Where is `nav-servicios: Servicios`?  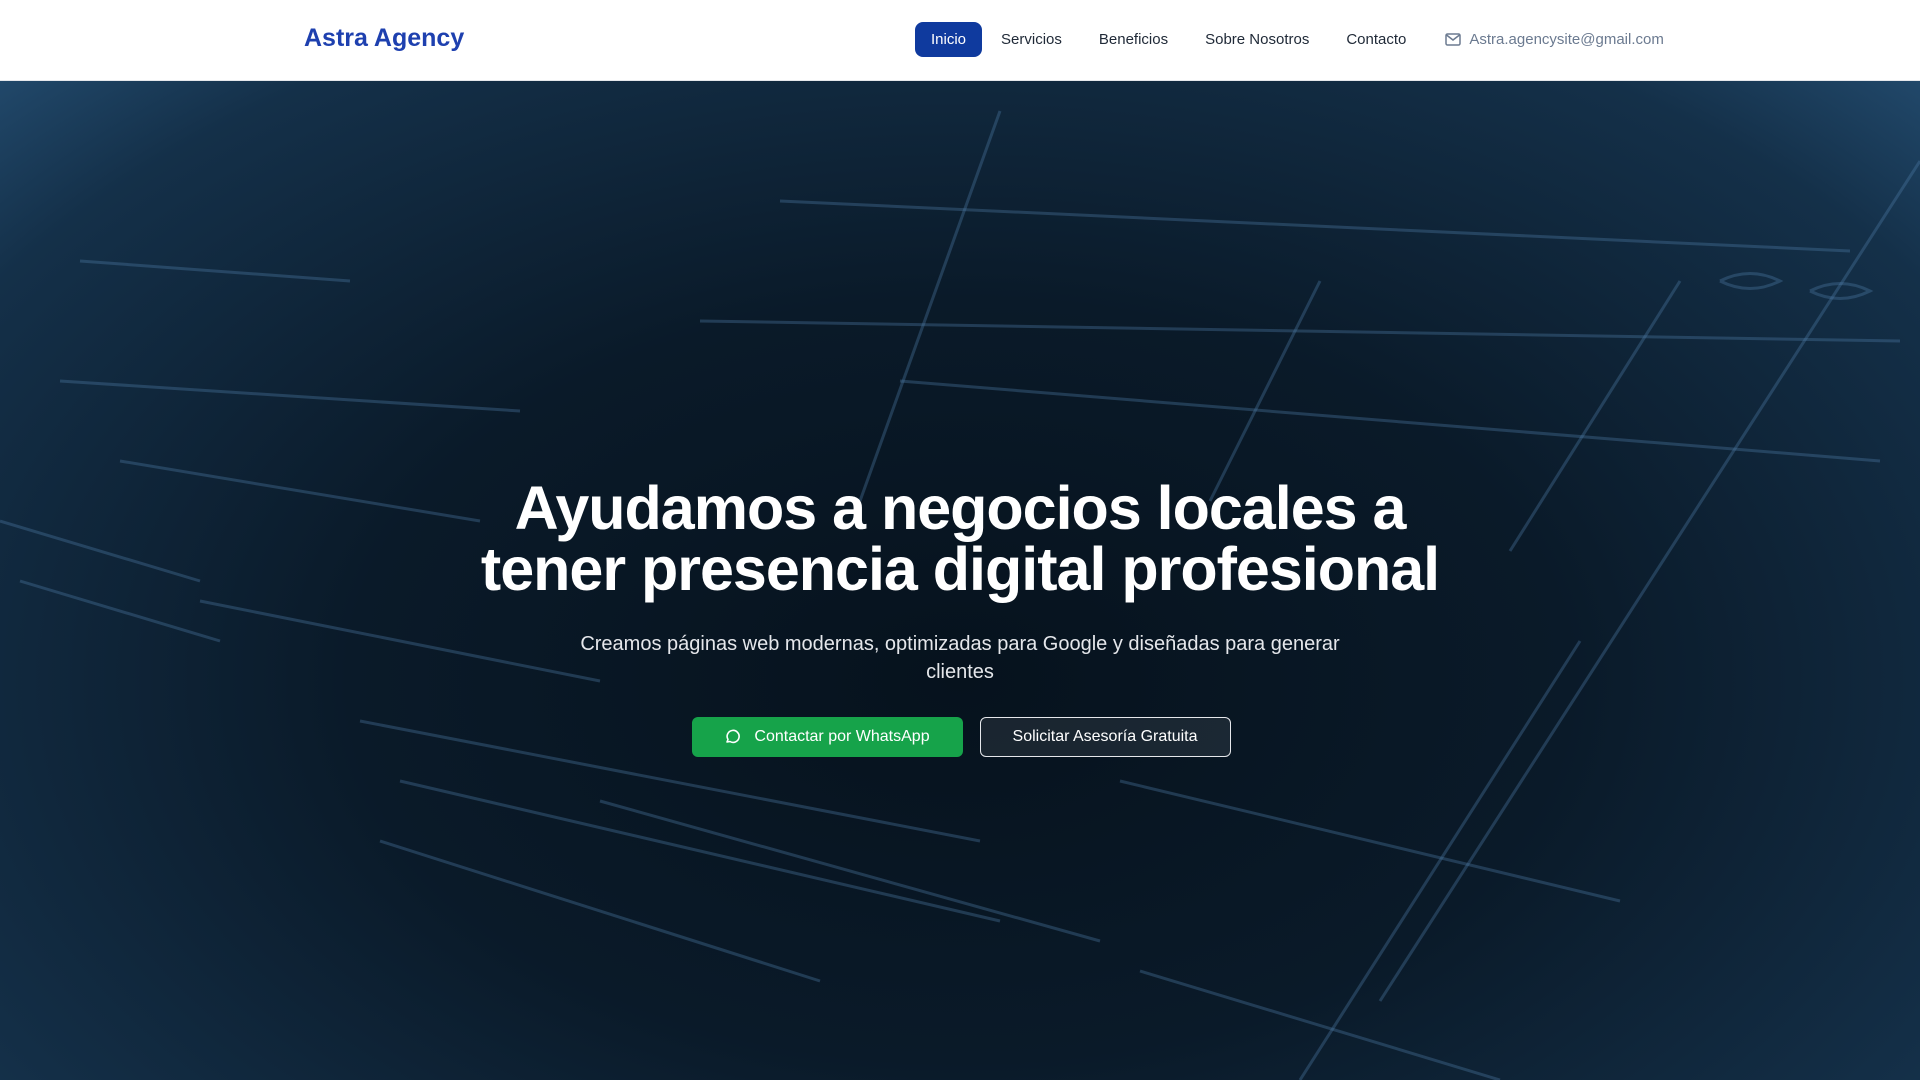
nav-servicios: Servicios is located at coordinates (1031, 39).